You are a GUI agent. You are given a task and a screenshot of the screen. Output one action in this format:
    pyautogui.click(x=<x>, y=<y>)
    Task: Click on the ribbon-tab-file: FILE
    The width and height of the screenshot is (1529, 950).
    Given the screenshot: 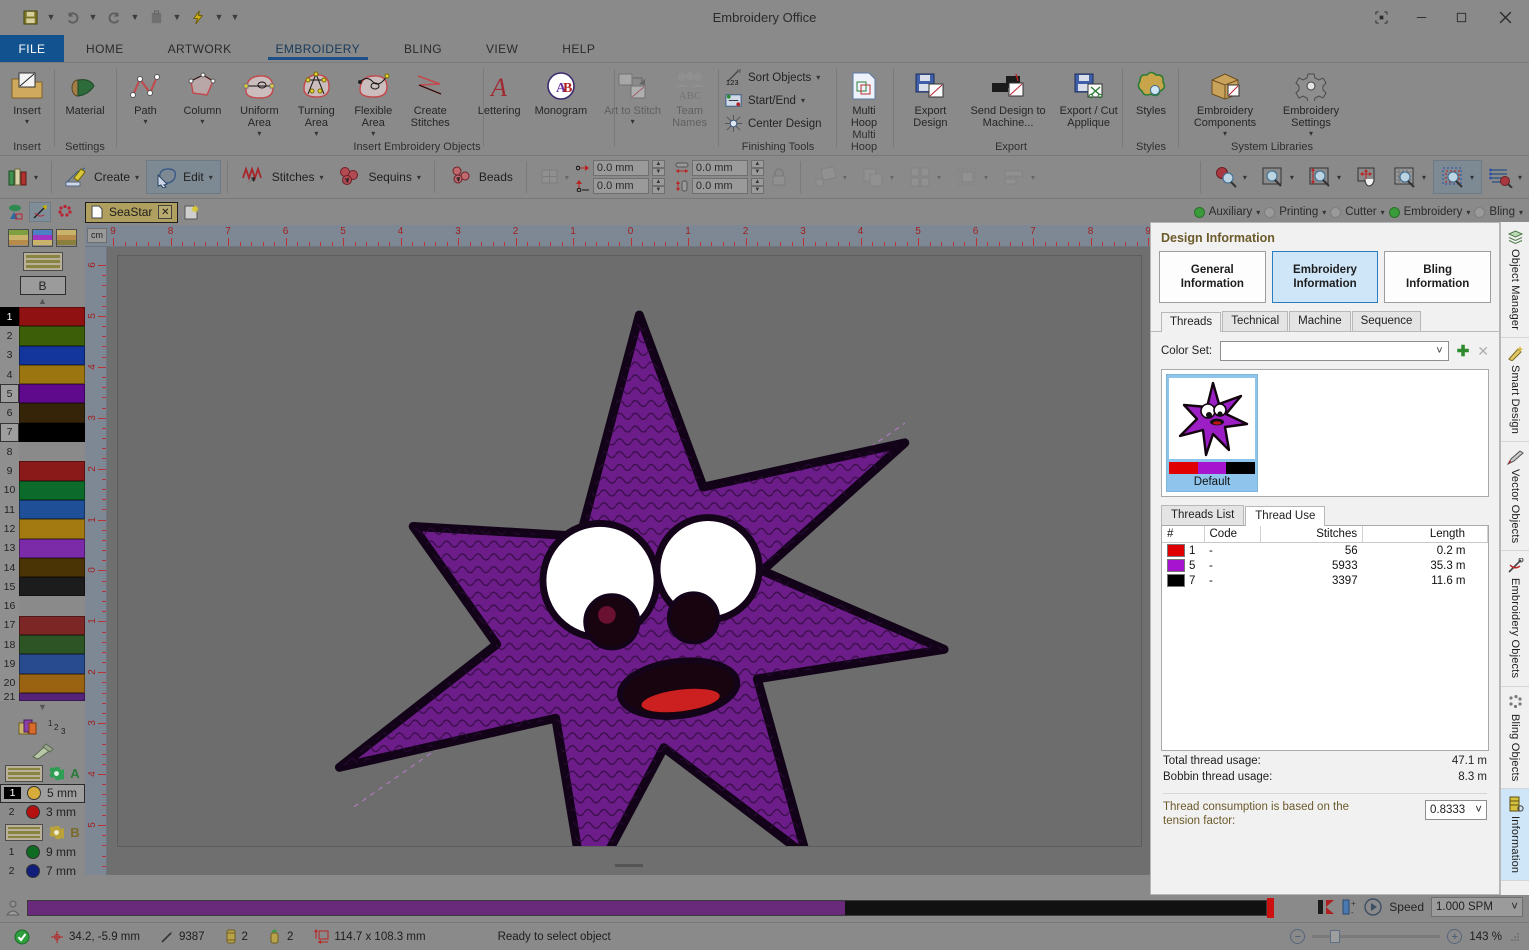 What is the action you would take?
    pyautogui.click(x=32, y=48)
    